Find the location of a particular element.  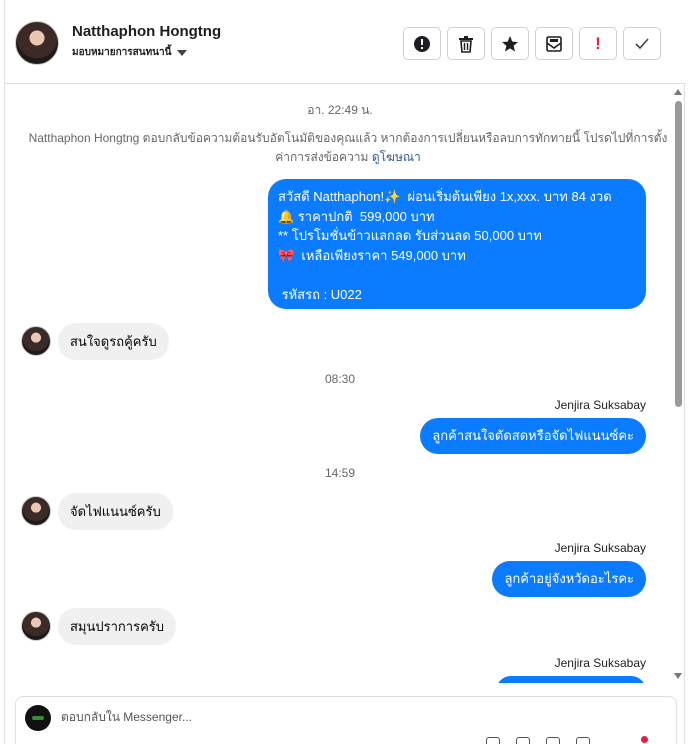

promo-line: 🔔 ราคาปกติ 599,000 บาท is located at coordinates (356, 216).